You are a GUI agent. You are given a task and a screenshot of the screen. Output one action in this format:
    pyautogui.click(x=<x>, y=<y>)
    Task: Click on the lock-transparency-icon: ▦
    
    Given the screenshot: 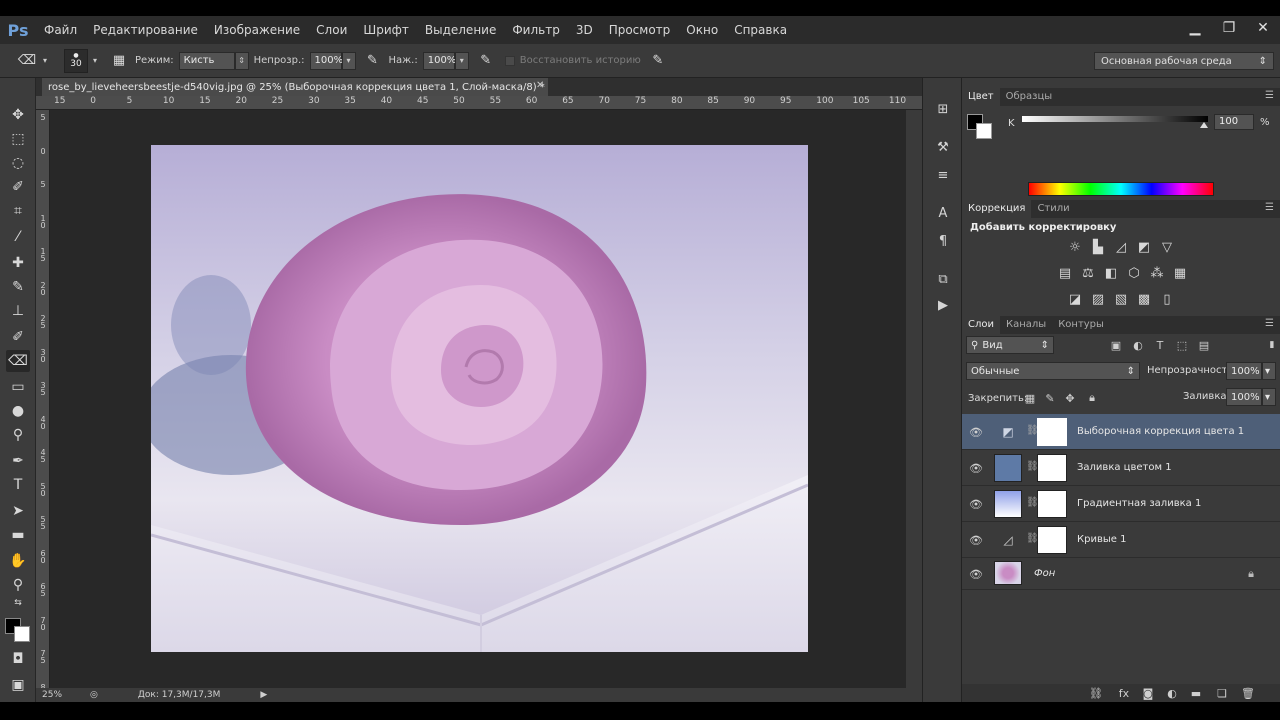 What is the action you would take?
    pyautogui.click(x=1030, y=398)
    